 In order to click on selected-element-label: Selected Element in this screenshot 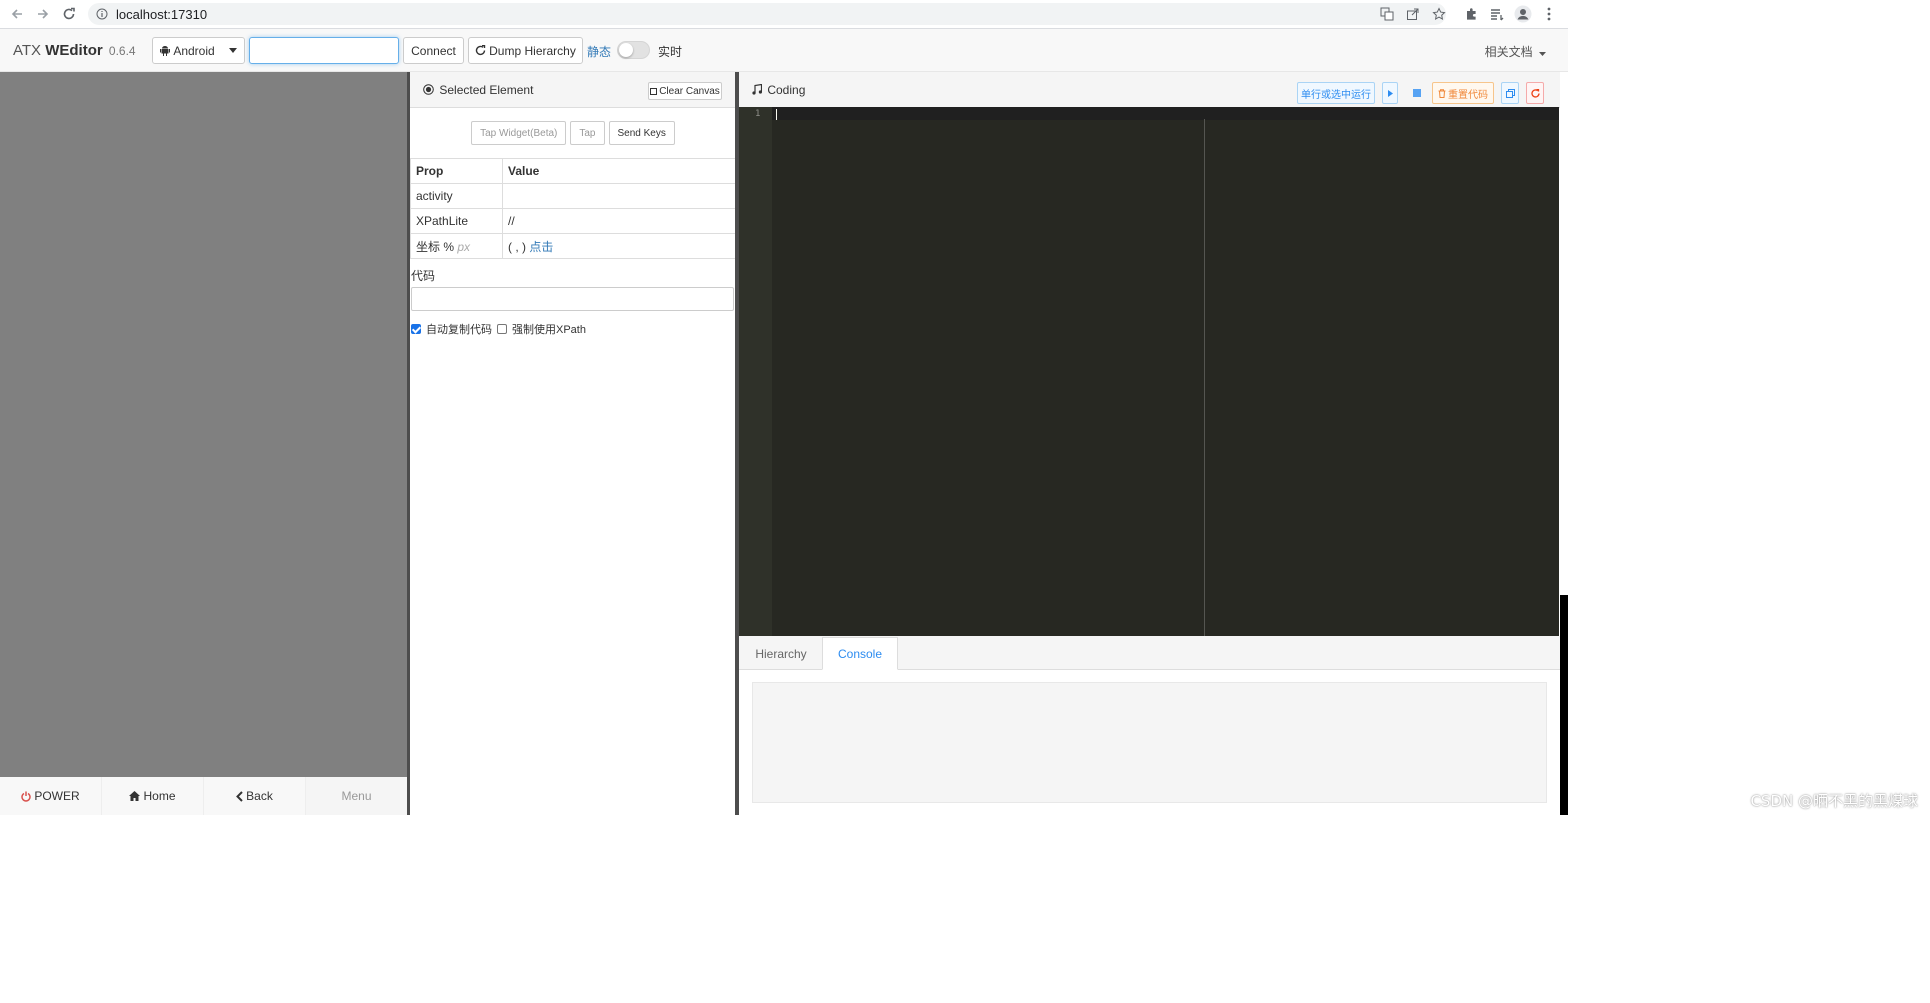, I will do `click(486, 90)`.